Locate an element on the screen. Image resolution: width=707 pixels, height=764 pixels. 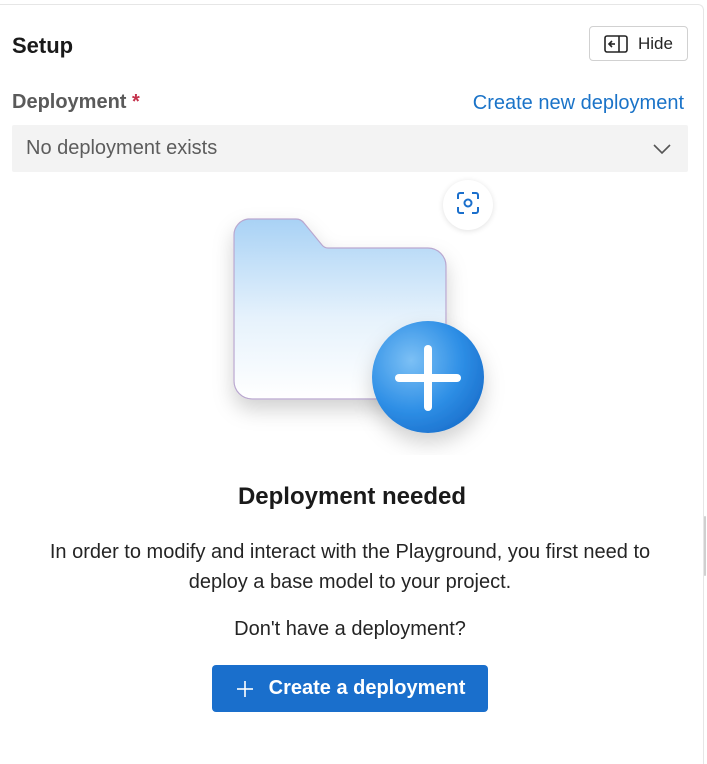
plus-icon is located at coordinates (245, 689).